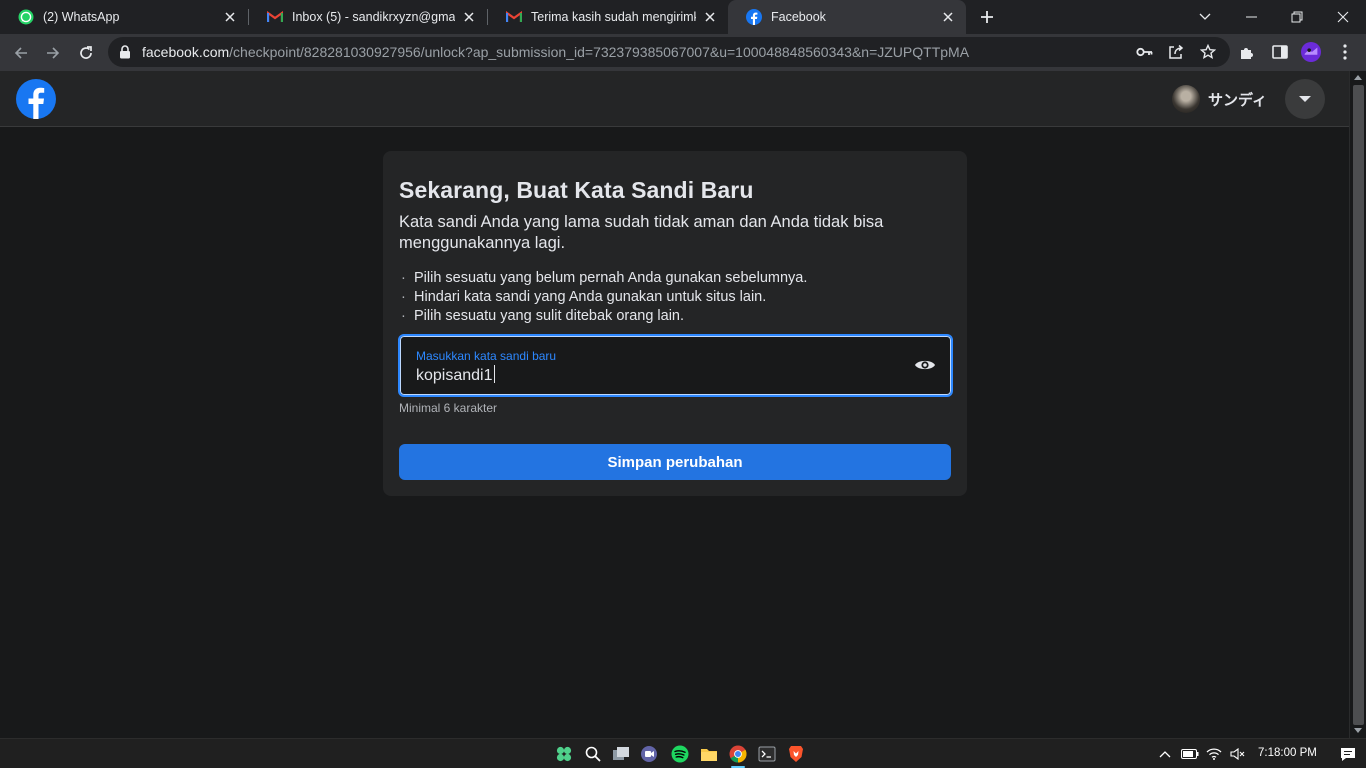 This screenshot has height=768, width=1366. Describe the element at coordinates (1311, 52) in the screenshot. I see `profile-avatar-icon` at that location.